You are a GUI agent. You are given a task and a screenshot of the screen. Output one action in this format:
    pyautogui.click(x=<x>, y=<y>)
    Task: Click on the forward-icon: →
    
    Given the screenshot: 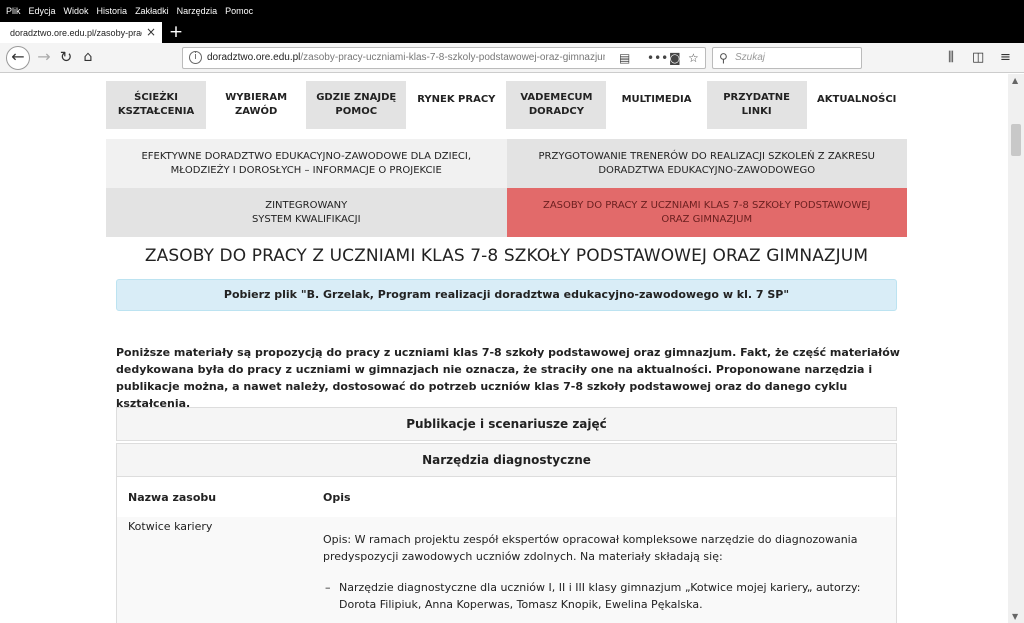 What is the action you would take?
    pyautogui.click(x=44, y=58)
    